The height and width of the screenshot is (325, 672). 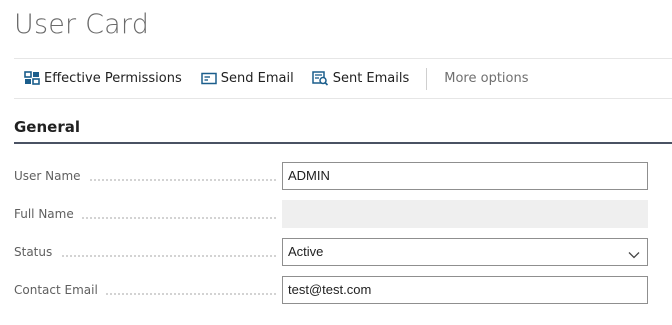 What do you see at coordinates (321, 79) in the screenshot?
I see `sent-emails-icon` at bounding box center [321, 79].